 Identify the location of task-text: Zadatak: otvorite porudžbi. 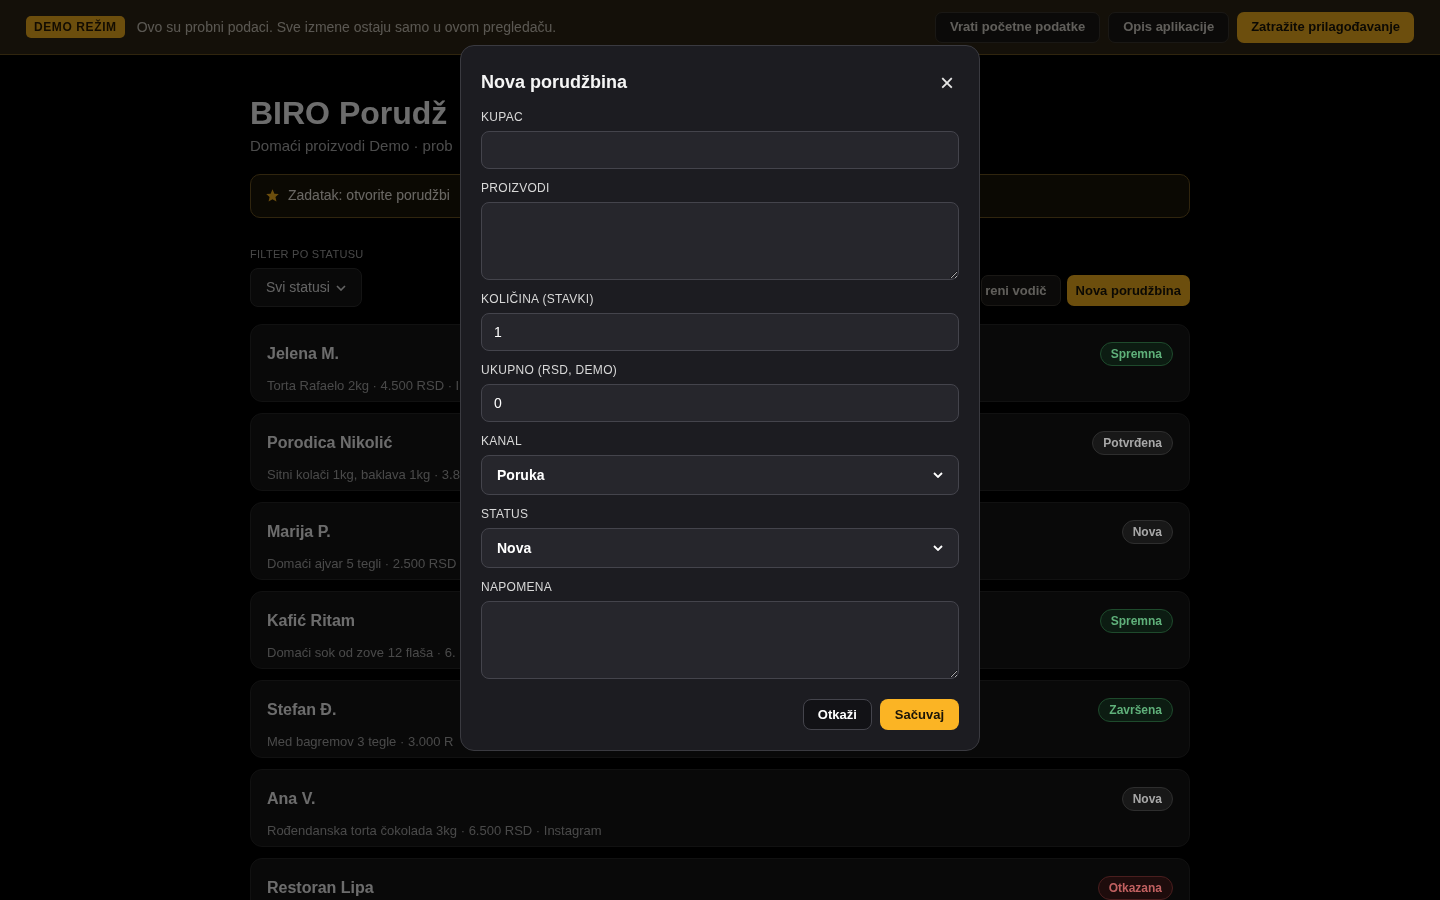
(369, 195).